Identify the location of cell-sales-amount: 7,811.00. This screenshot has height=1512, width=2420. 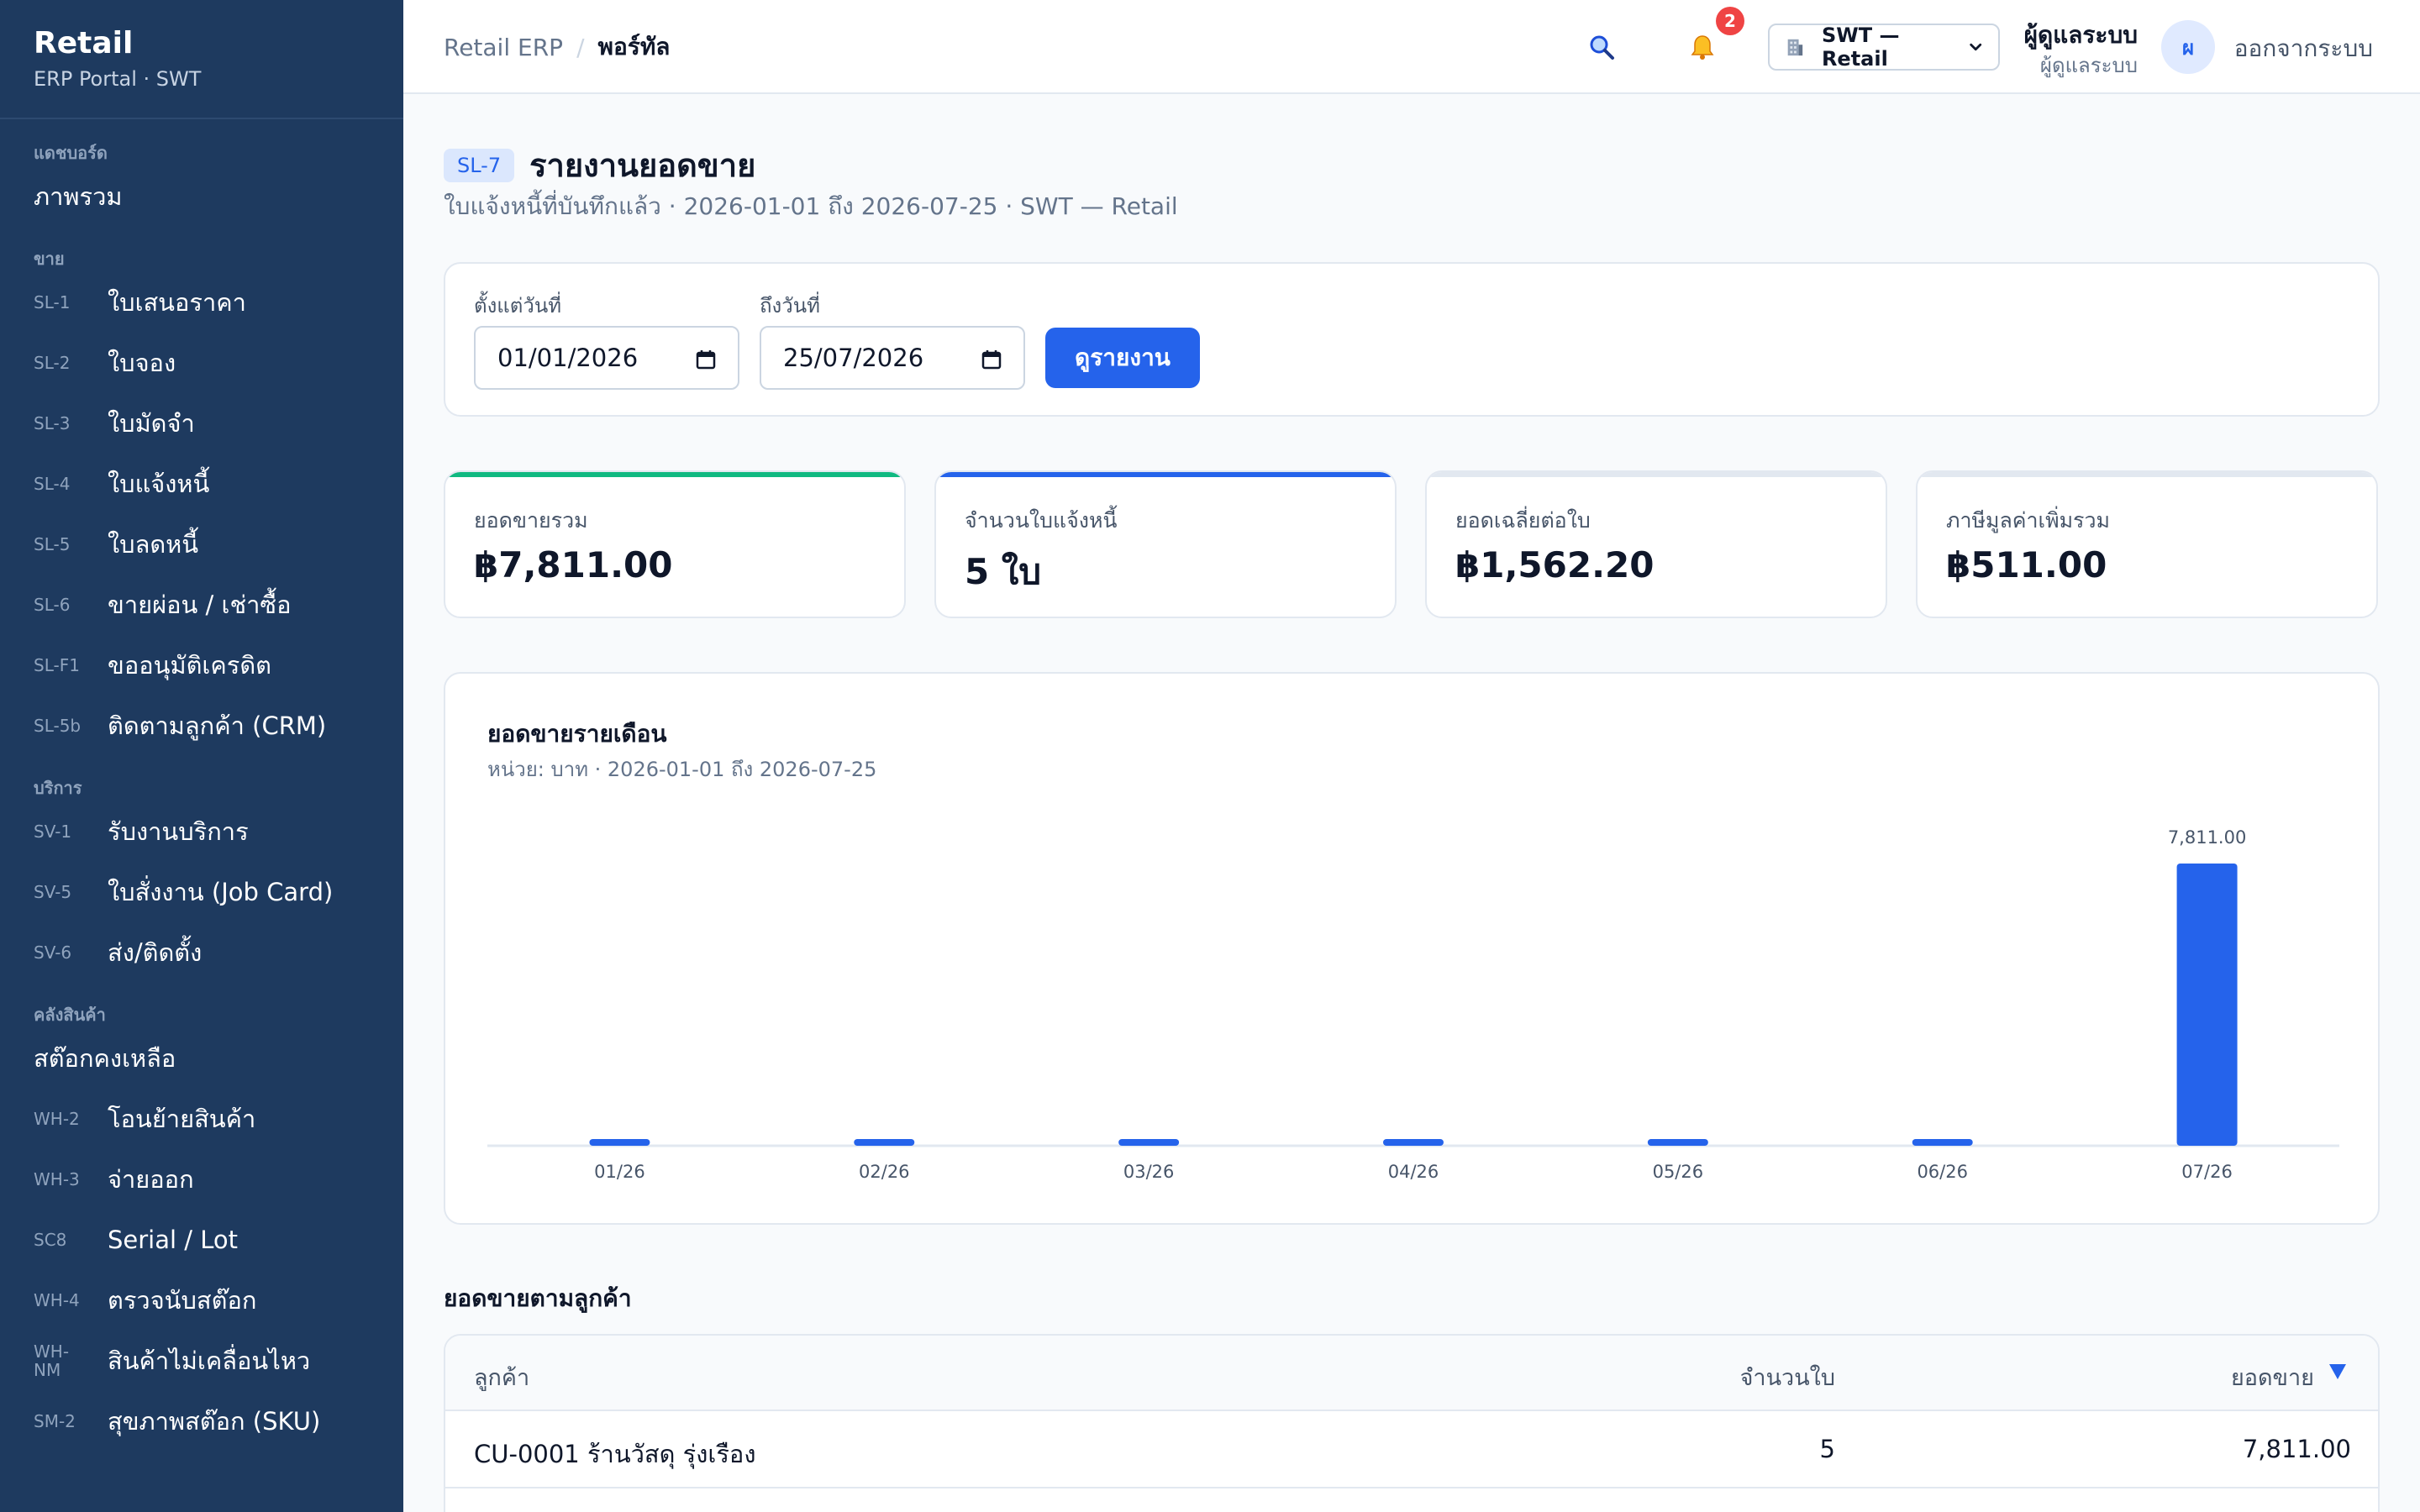
(2296, 1449).